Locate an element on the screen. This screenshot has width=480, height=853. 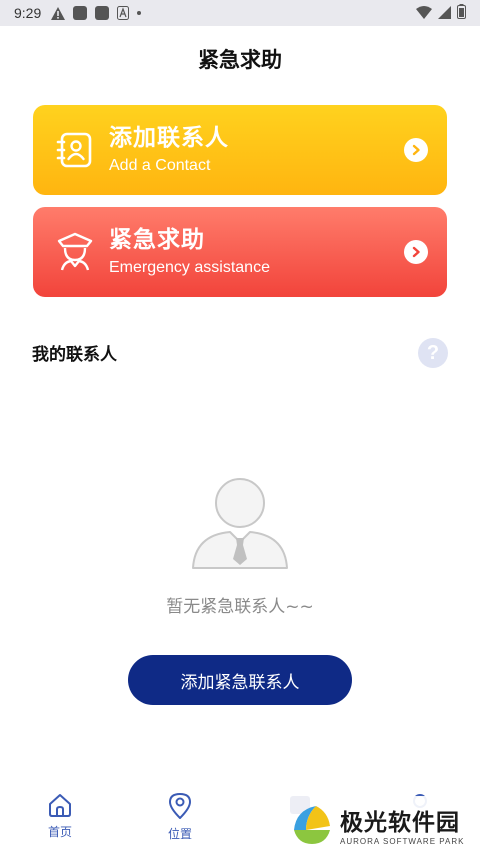
nav-item-home: 首页 is located at coordinates (60, 816).